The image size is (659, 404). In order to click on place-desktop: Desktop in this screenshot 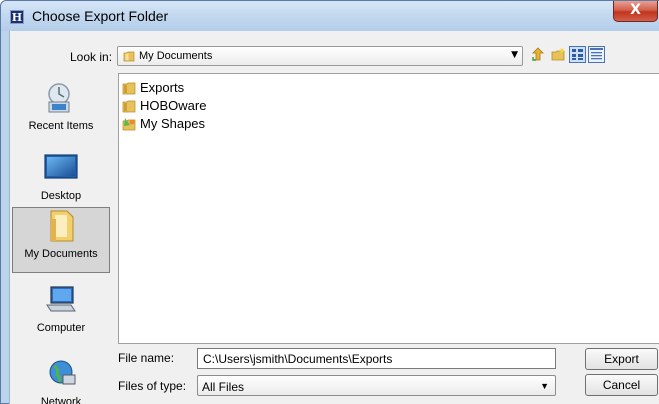, I will do `click(61, 177)`.